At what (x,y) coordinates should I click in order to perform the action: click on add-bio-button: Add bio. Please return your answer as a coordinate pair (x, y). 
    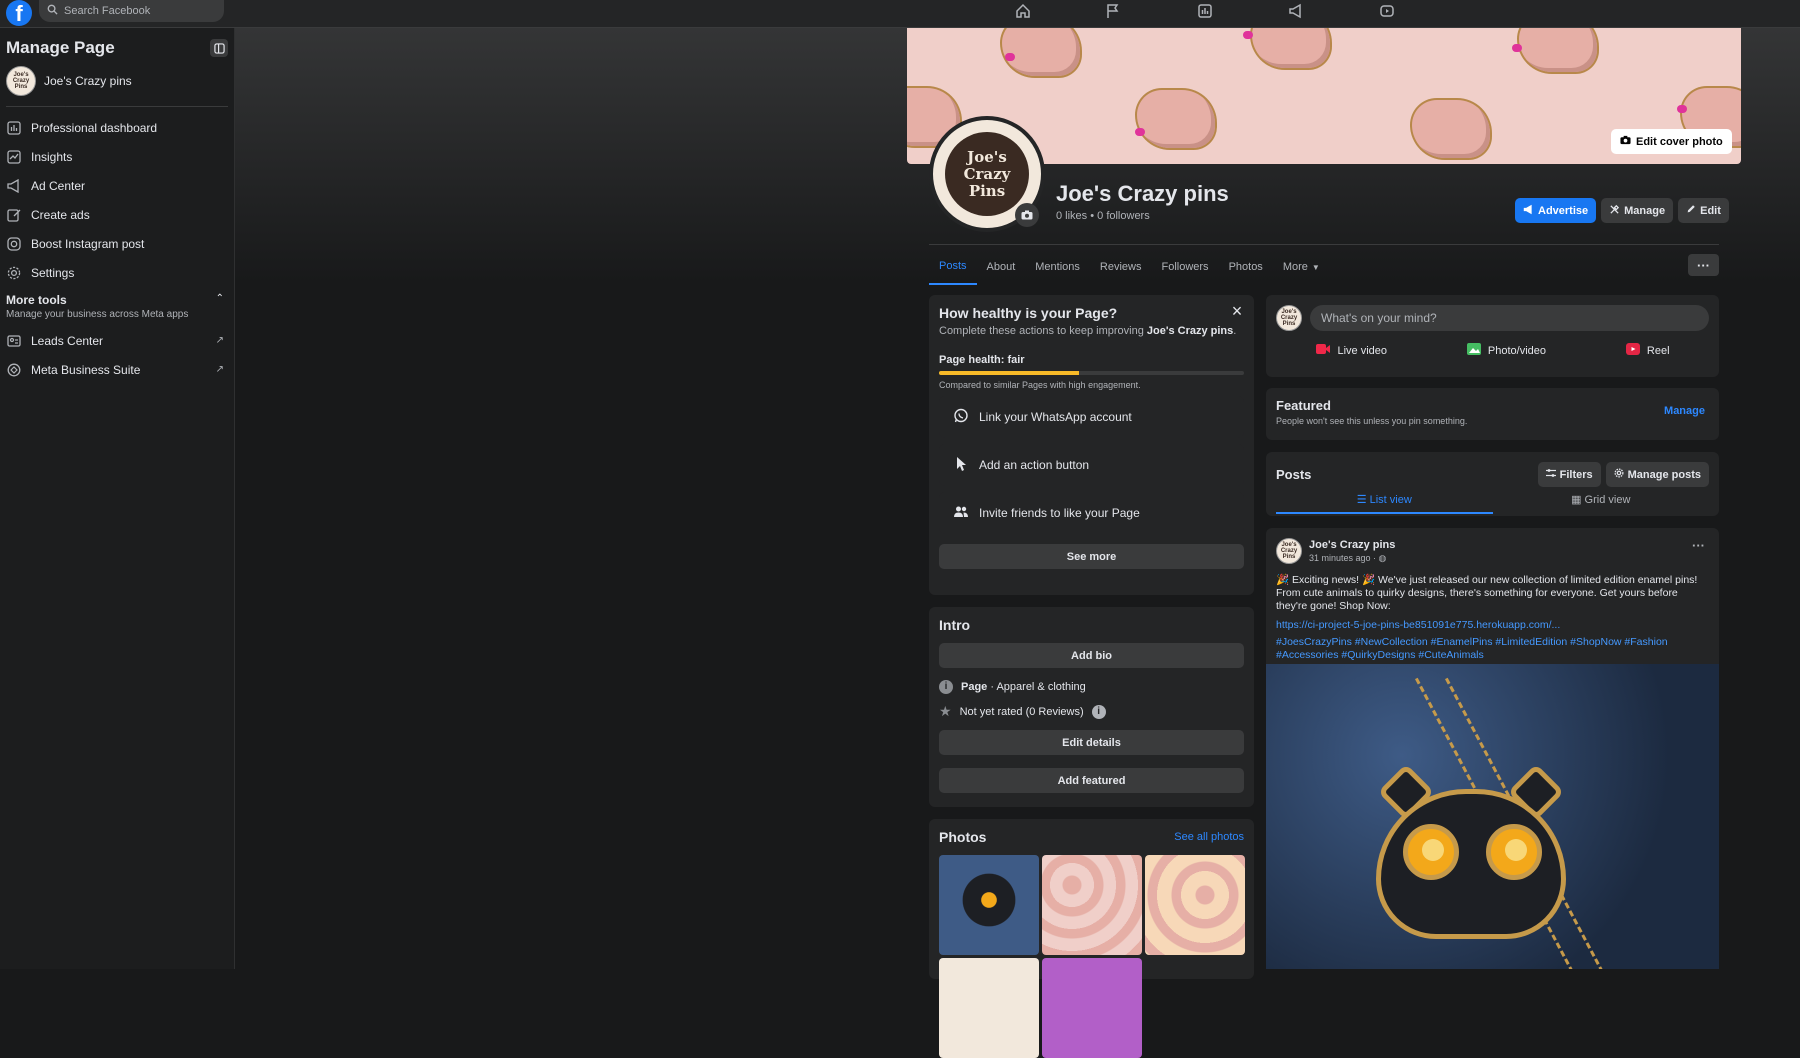
    Looking at the image, I should click on (1091, 655).